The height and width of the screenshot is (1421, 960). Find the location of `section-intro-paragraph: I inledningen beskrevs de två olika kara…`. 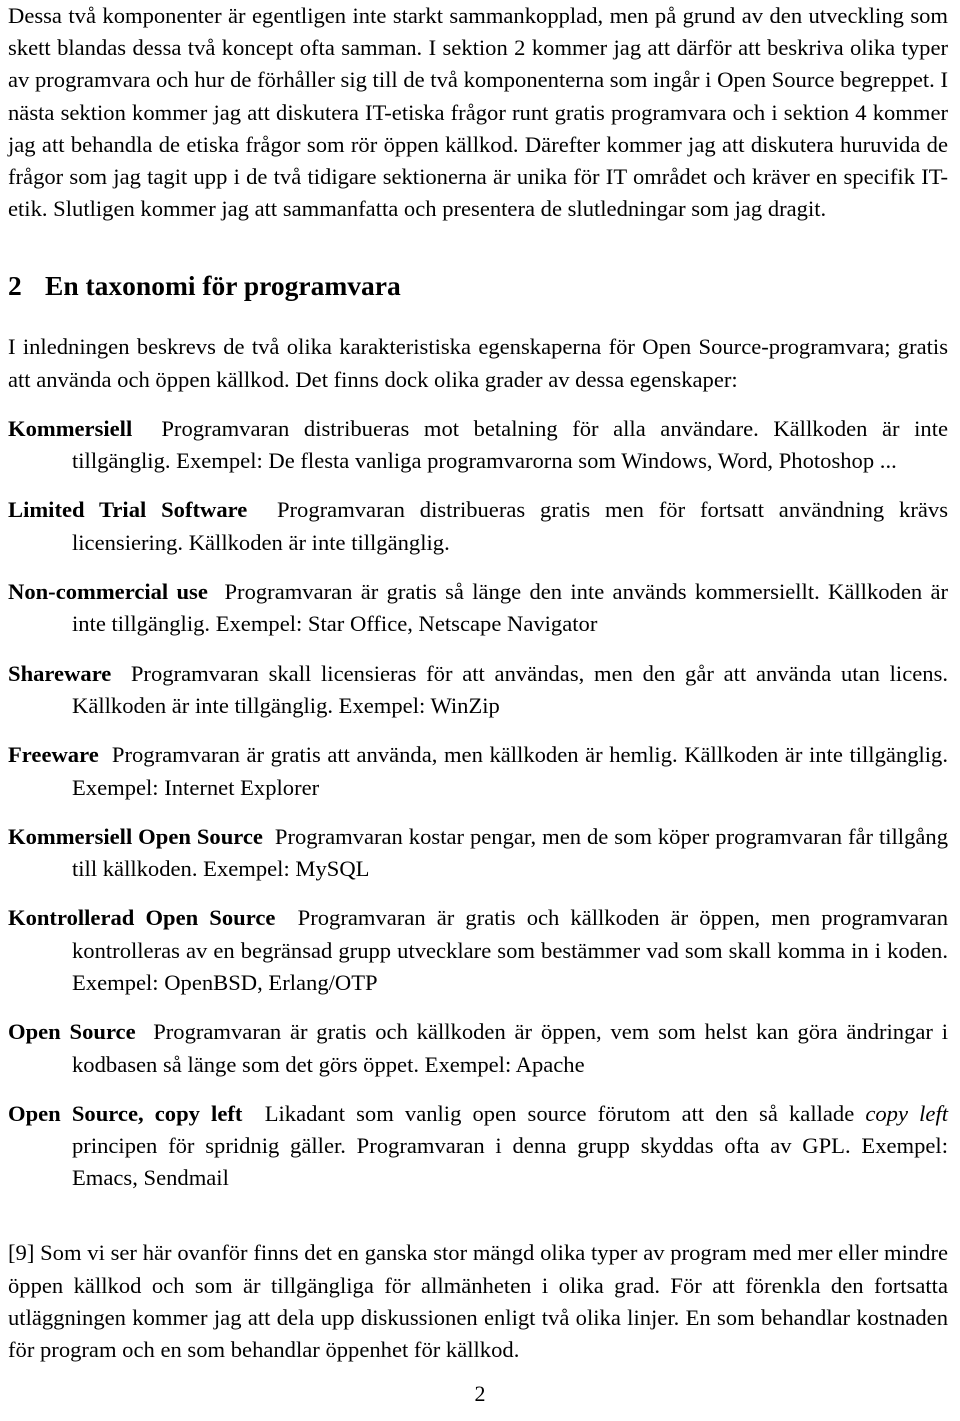

section-intro-paragraph: I inledningen beskrevs de två olika kara… is located at coordinates (478, 363).